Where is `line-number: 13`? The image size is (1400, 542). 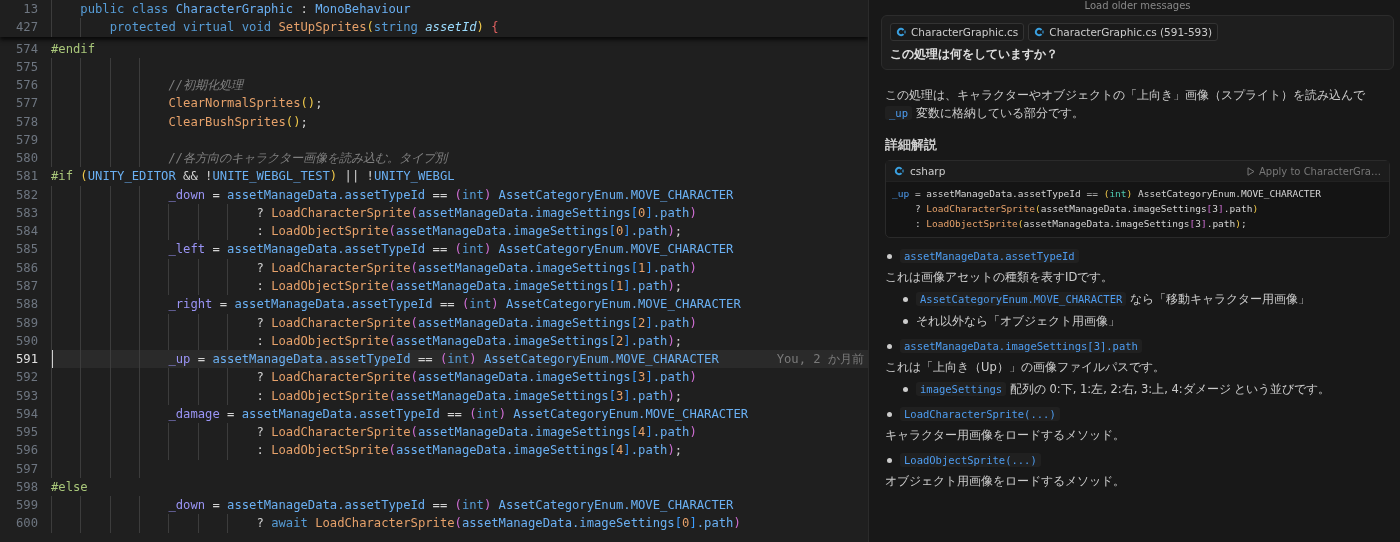
line-number: 13 is located at coordinates (30, 9).